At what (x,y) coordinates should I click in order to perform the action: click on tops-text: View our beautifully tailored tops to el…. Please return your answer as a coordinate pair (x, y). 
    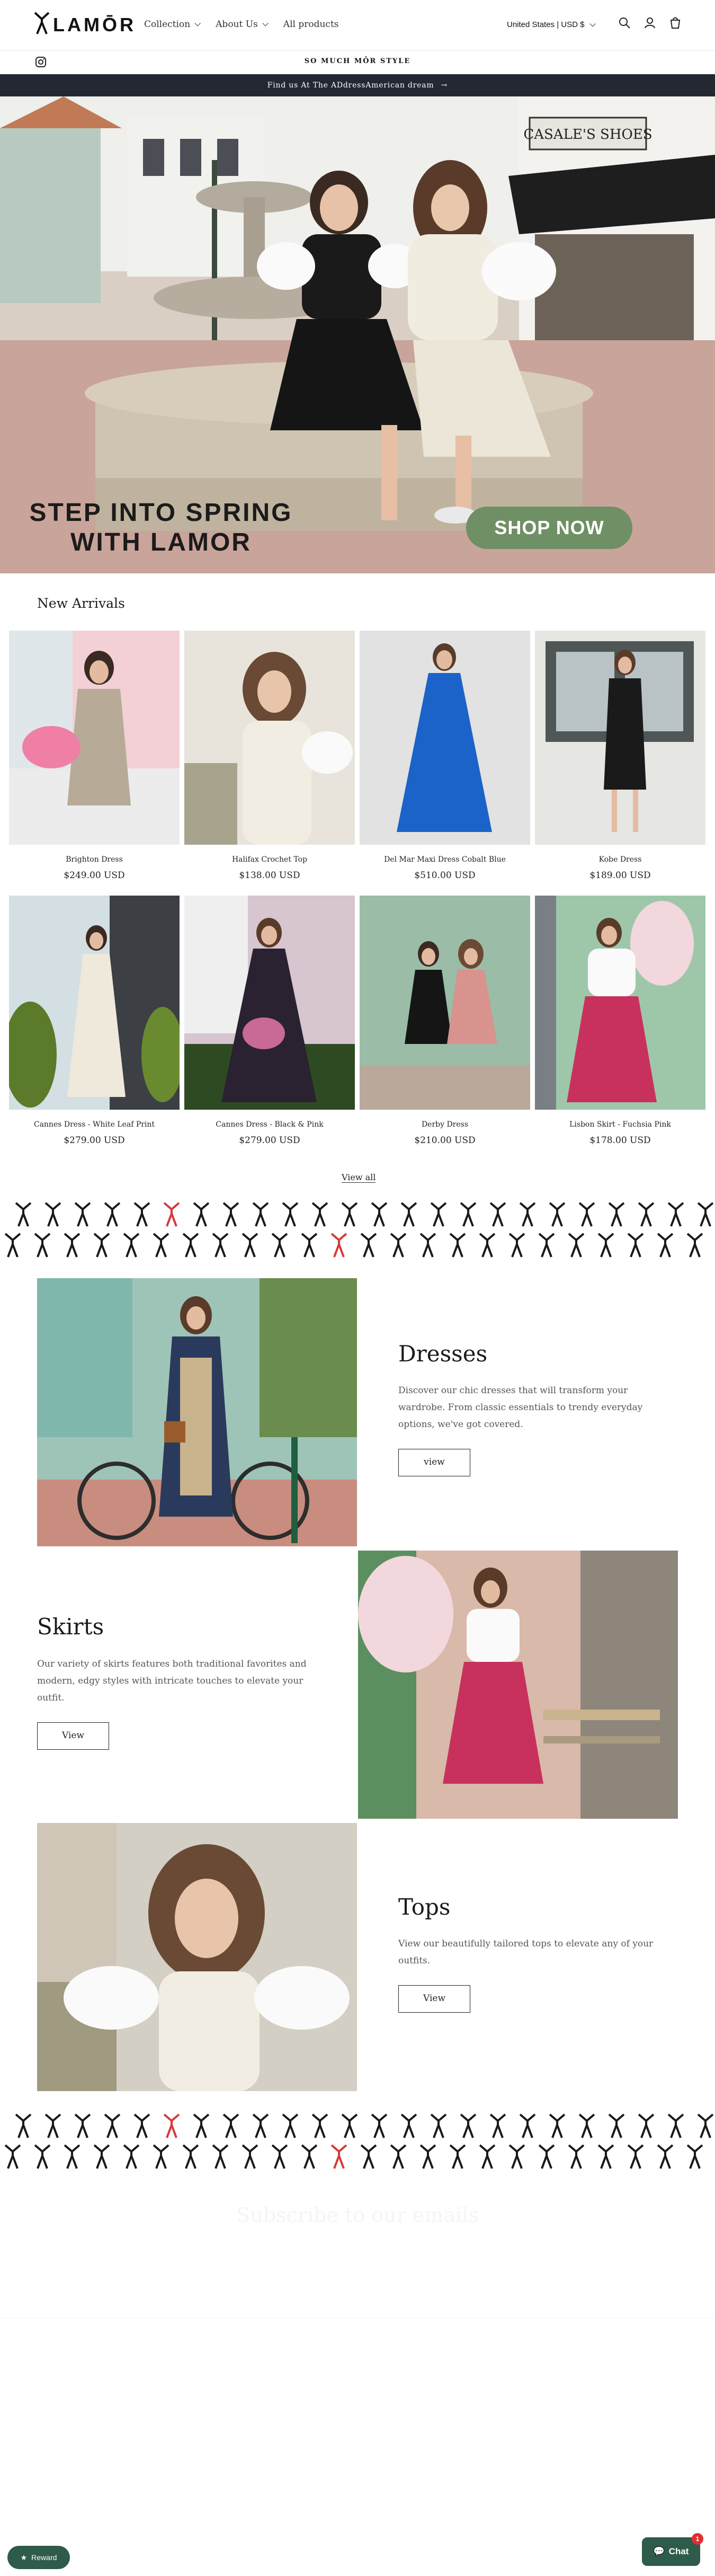
    Looking at the image, I should click on (526, 1952).